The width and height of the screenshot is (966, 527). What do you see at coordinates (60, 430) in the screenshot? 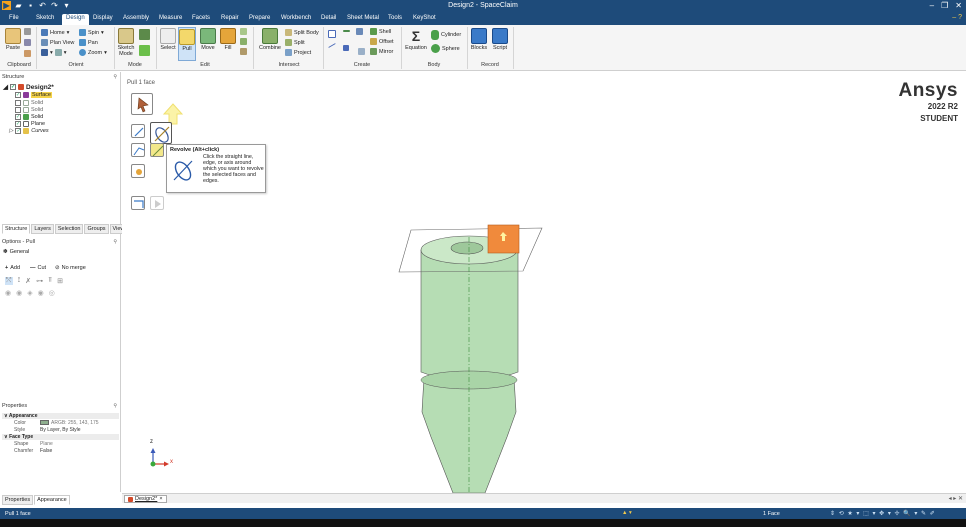
I see `style-row: Style By Layer, By Style` at bounding box center [60, 430].